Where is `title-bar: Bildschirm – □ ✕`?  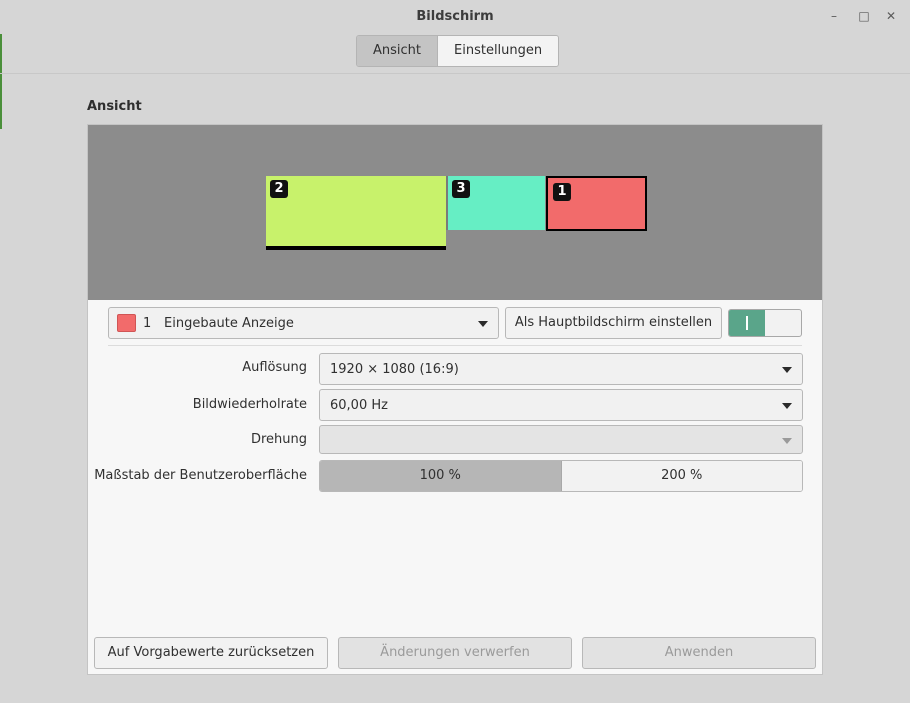
title-bar: Bildschirm – □ ✕ is located at coordinates (455, 17).